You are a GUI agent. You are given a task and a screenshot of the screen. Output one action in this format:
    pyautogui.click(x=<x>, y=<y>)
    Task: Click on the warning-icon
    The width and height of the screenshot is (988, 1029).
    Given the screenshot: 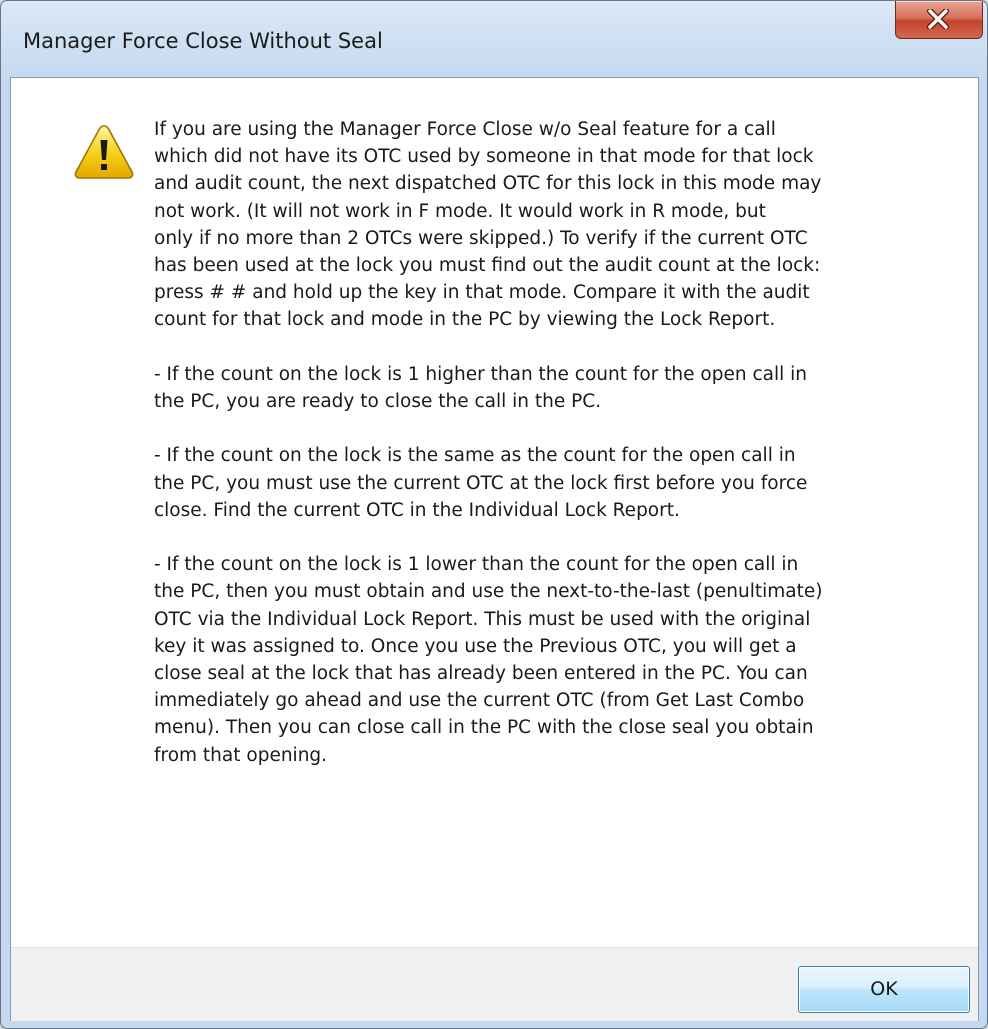 What is the action you would take?
    pyautogui.click(x=104, y=152)
    